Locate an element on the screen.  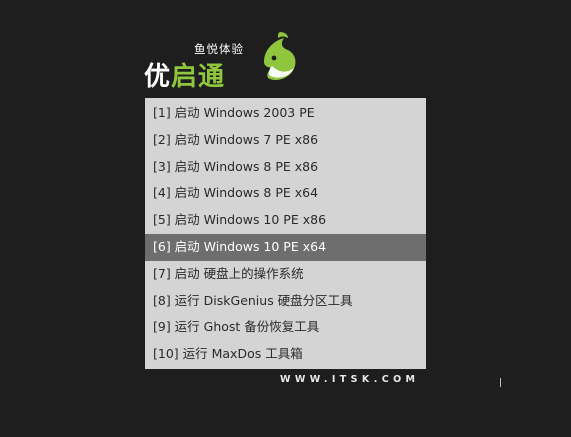
menu-item-5: [5] 启动 Windows 10 PE x86 is located at coordinates (285, 220).